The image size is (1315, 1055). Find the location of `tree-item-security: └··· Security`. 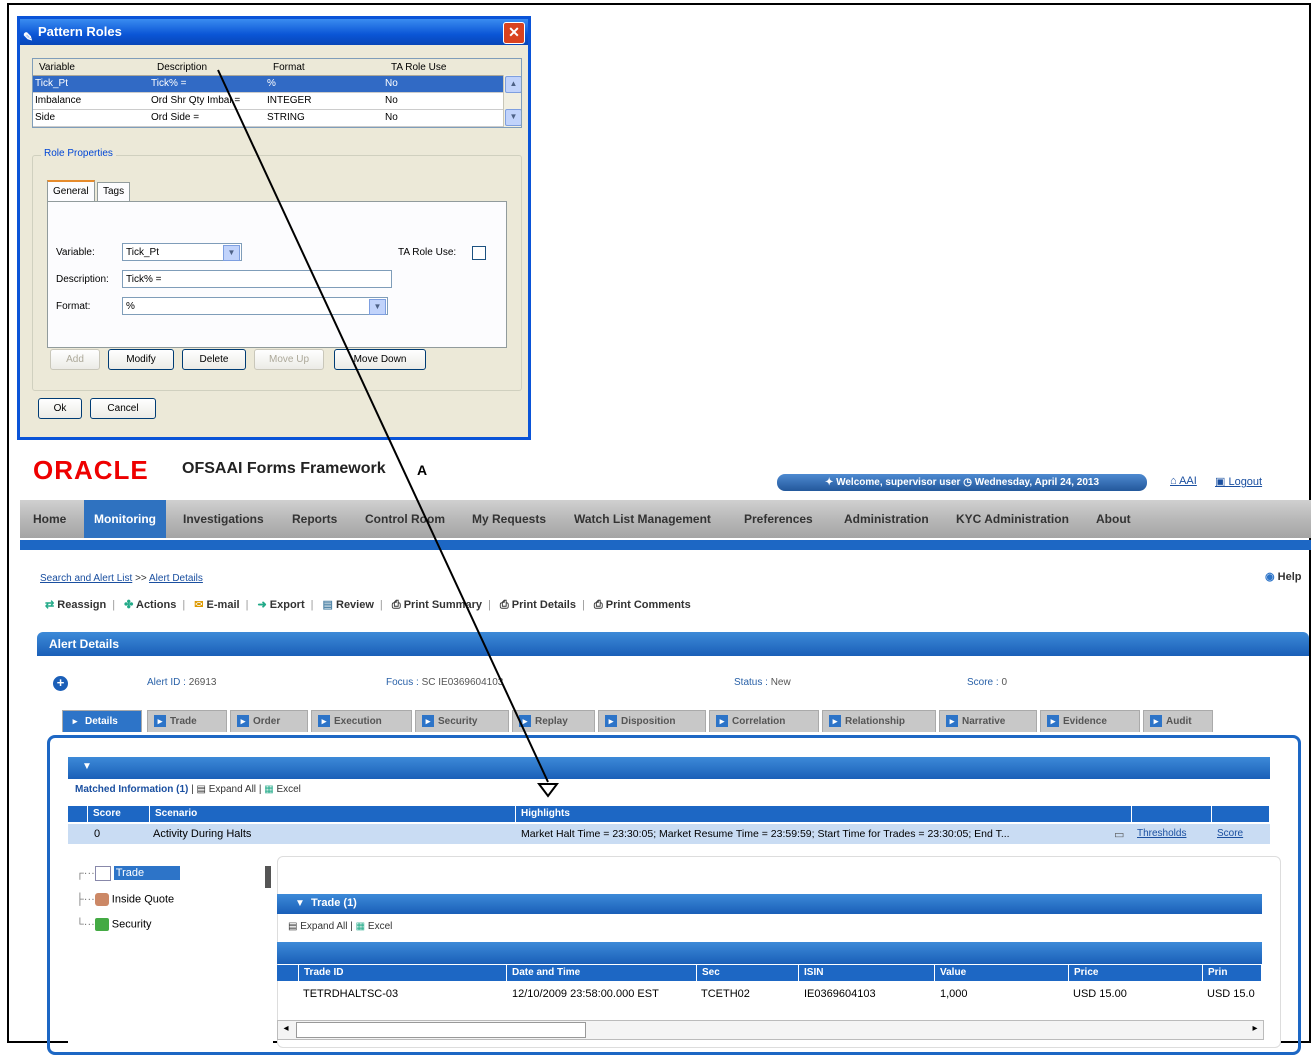

tree-item-security: └··· Security is located at coordinates (114, 924).